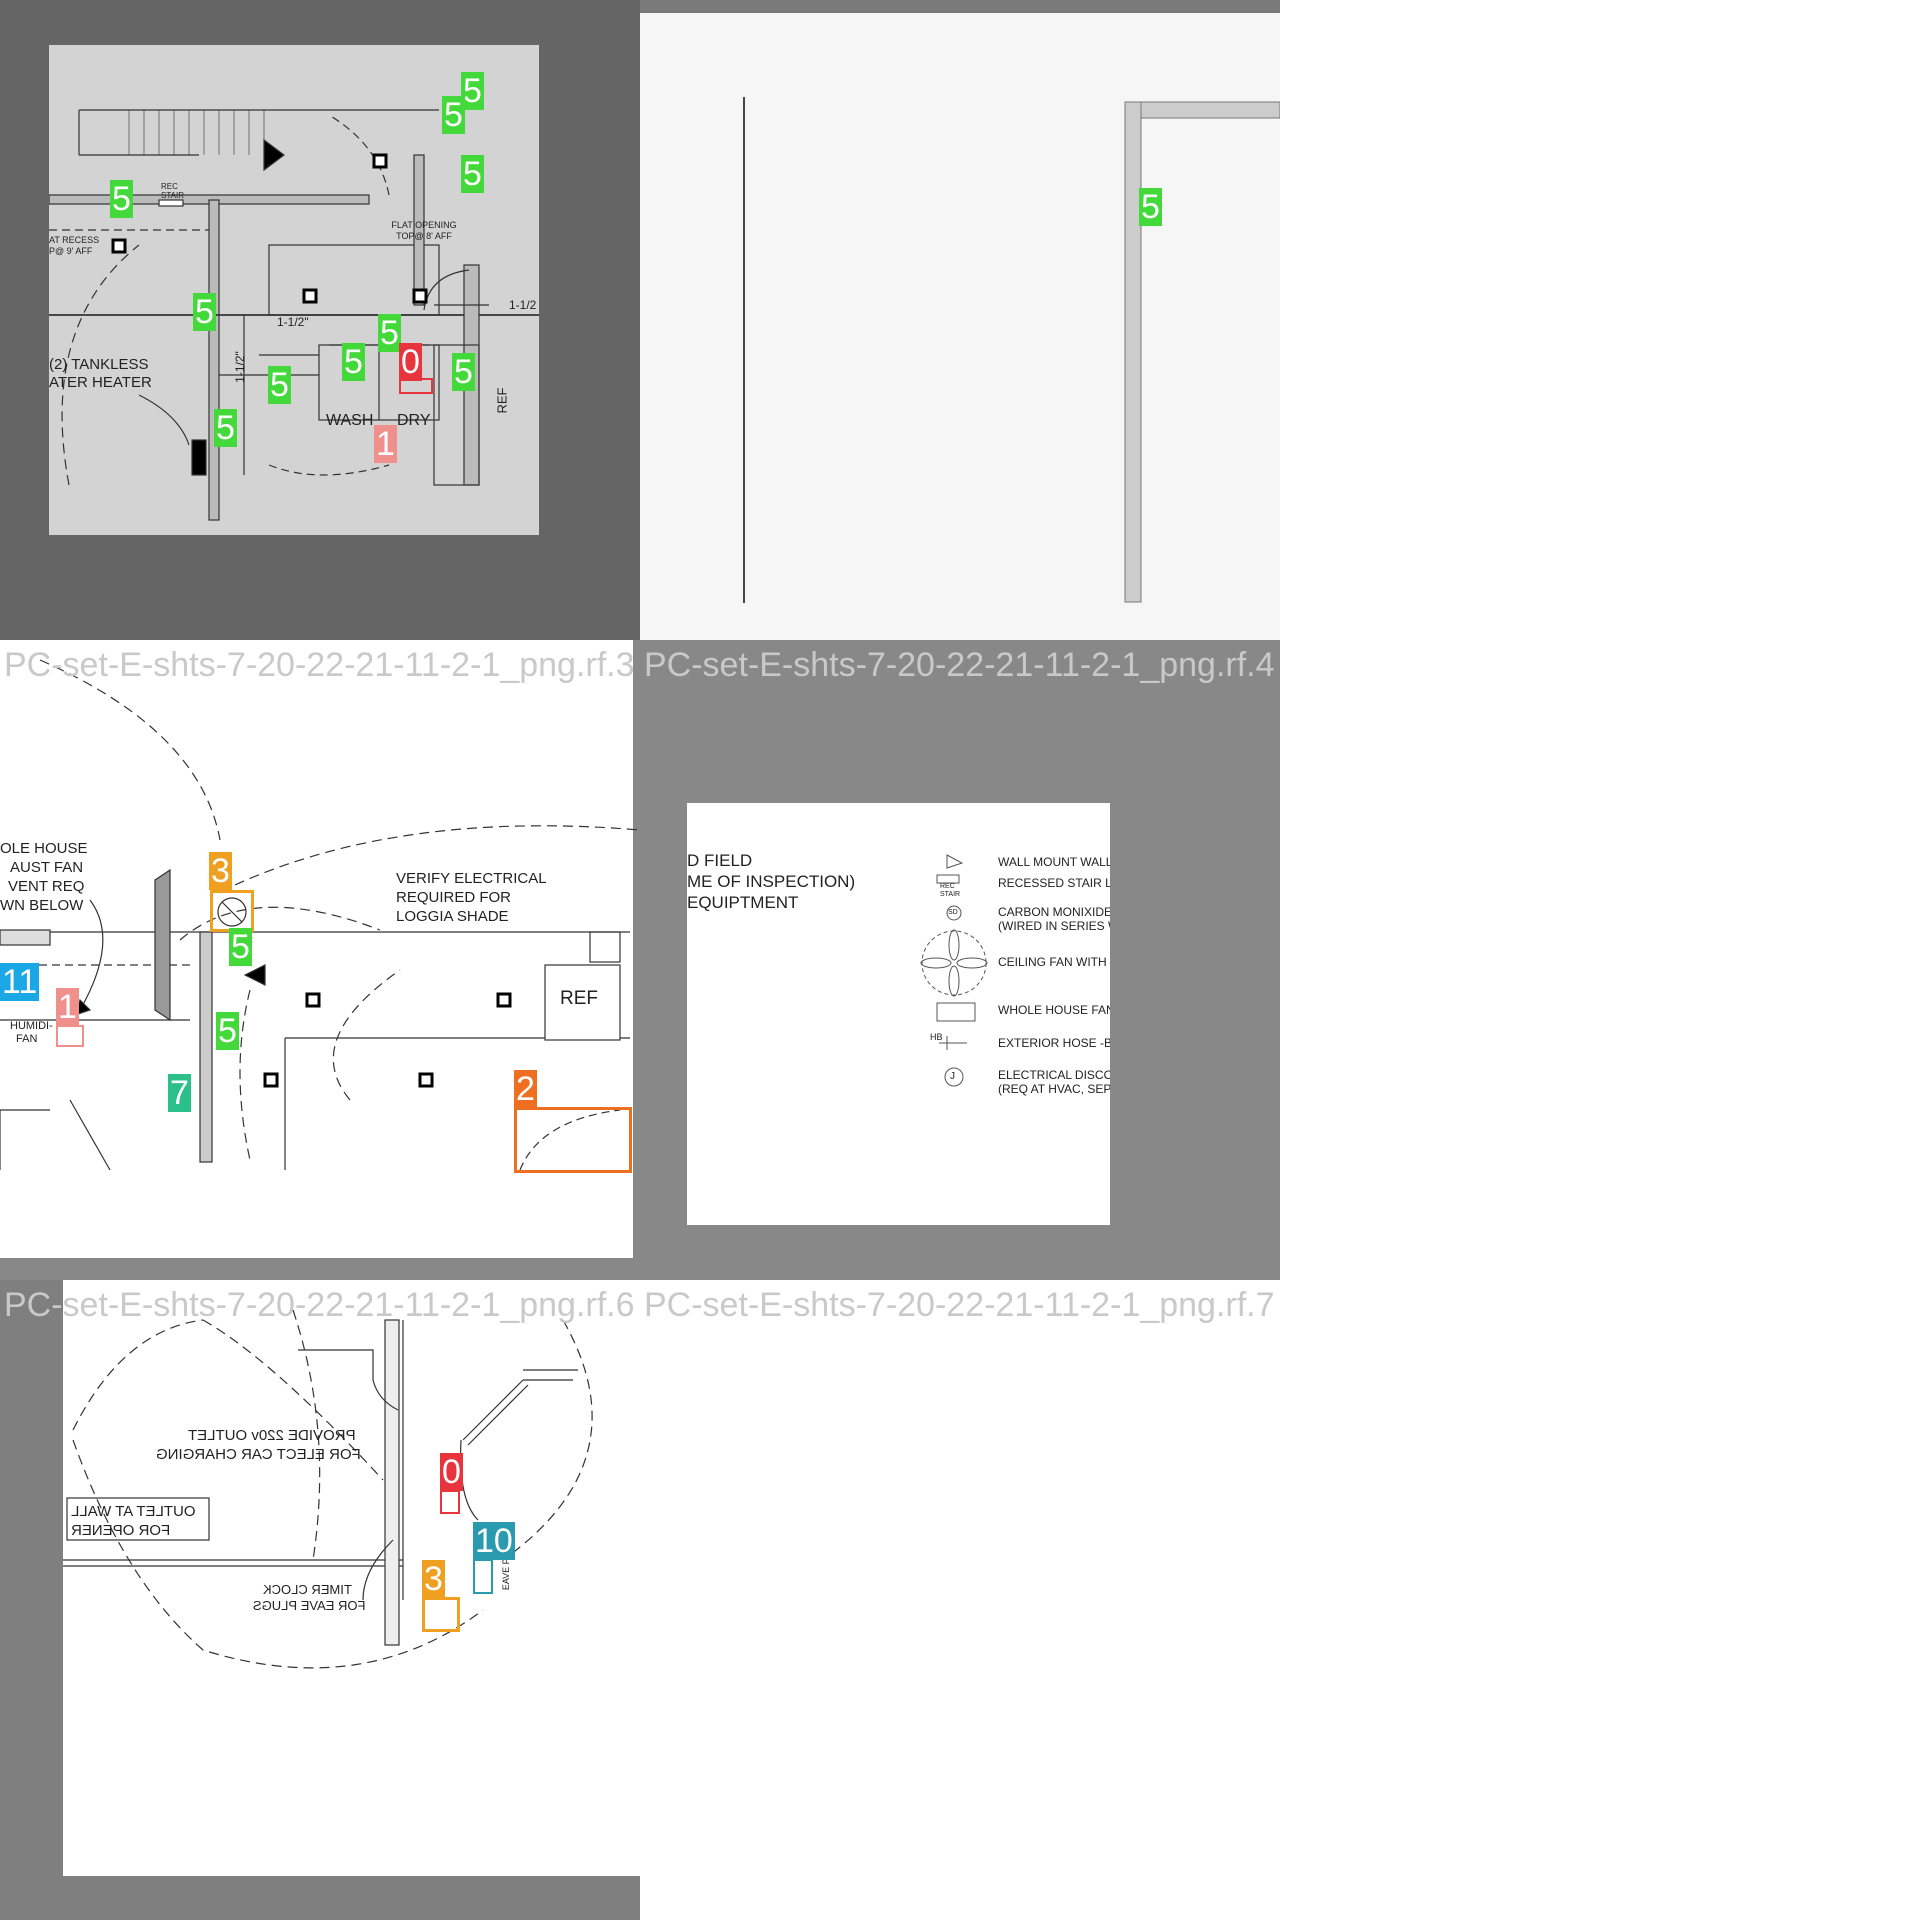  I want to click on car-charging-note-2: FOR ELECT CAR CHARGING, so click(258, 1454).